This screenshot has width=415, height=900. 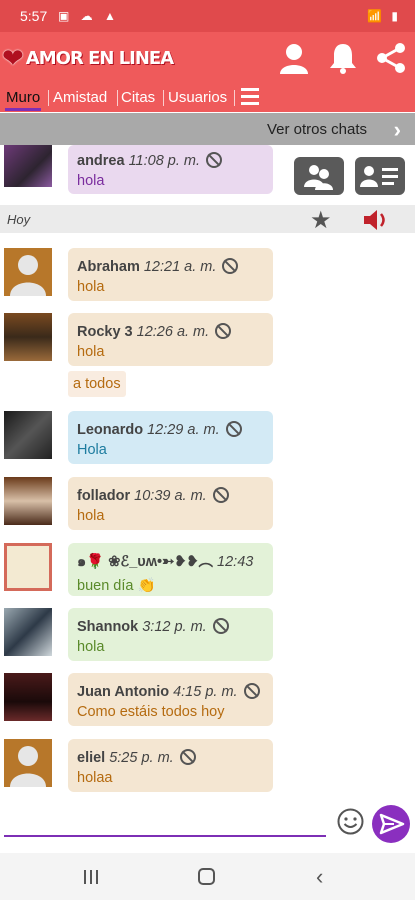 I want to click on system-nav-bar: ‹, so click(x=207, y=876).